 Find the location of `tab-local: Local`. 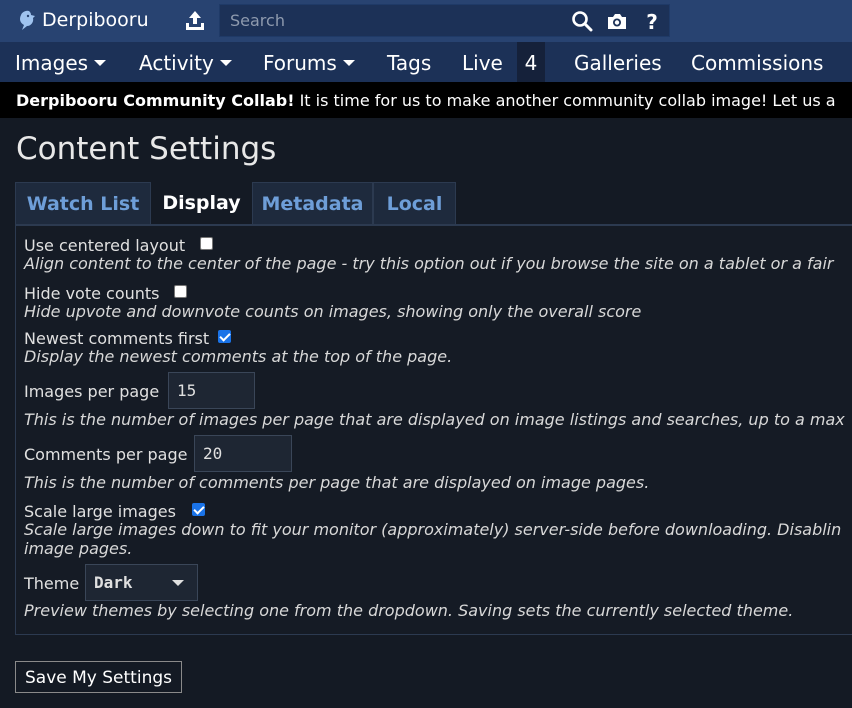

tab-local: Local is located at coordinates (414, 203).